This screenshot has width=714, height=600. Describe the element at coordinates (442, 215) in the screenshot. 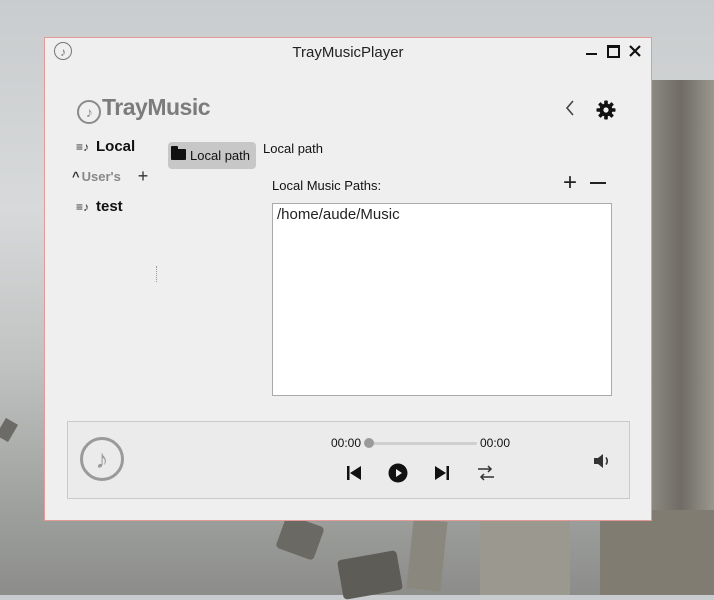

I see `list-item: /home/aude/Music` at that location.